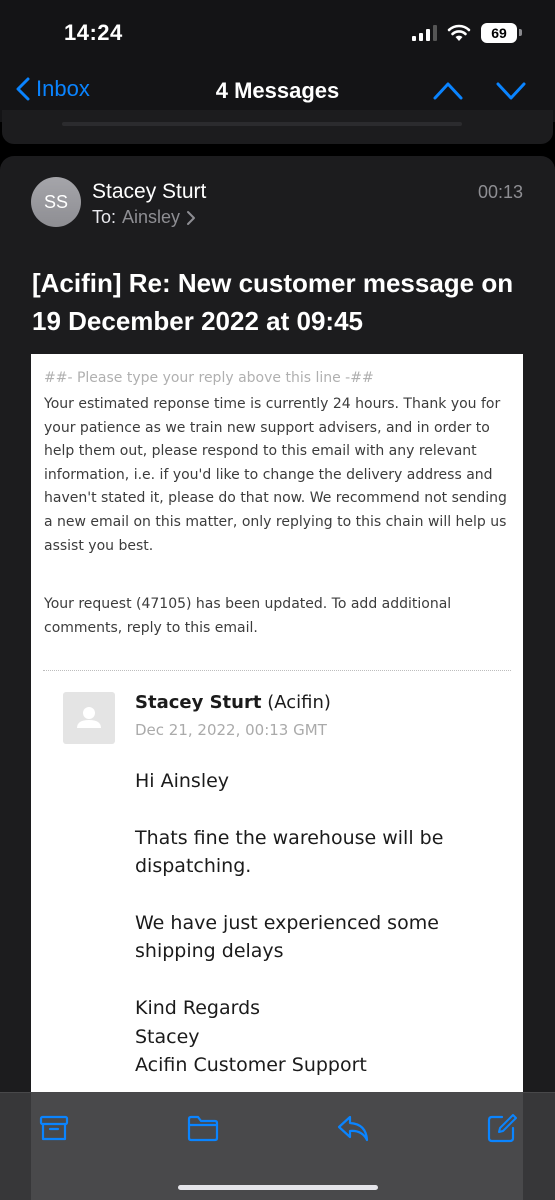 The width and height of the screenshot is (555, 1200). I want to click on message-author: Stacey Sturt (Acifin), so click(233, 702).